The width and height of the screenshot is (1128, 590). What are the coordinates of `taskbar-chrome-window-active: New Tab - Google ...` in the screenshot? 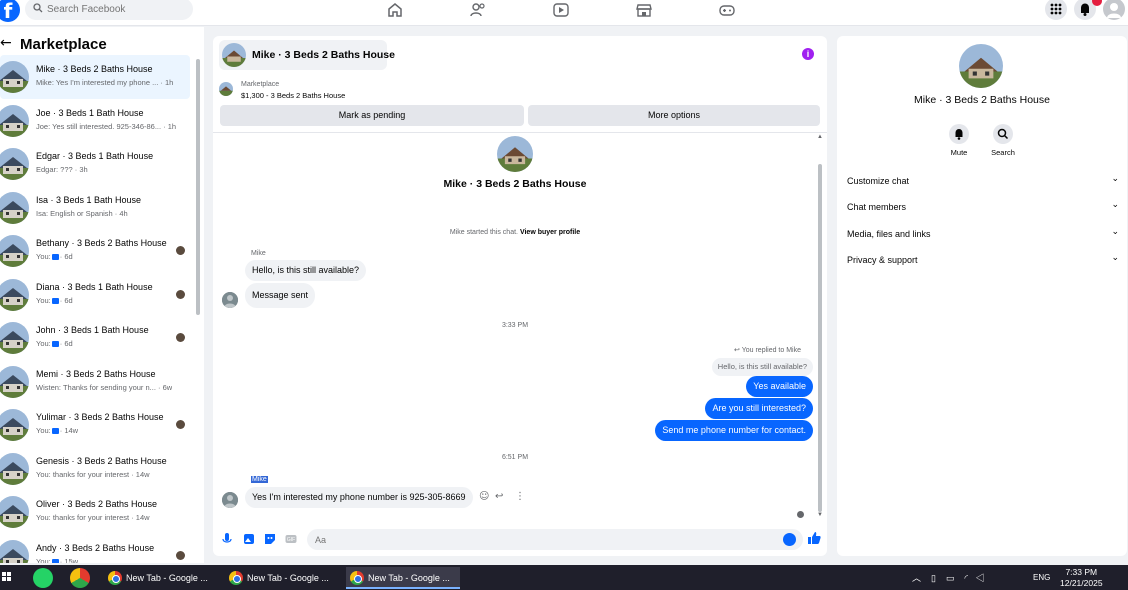 It's located at (403, 578).